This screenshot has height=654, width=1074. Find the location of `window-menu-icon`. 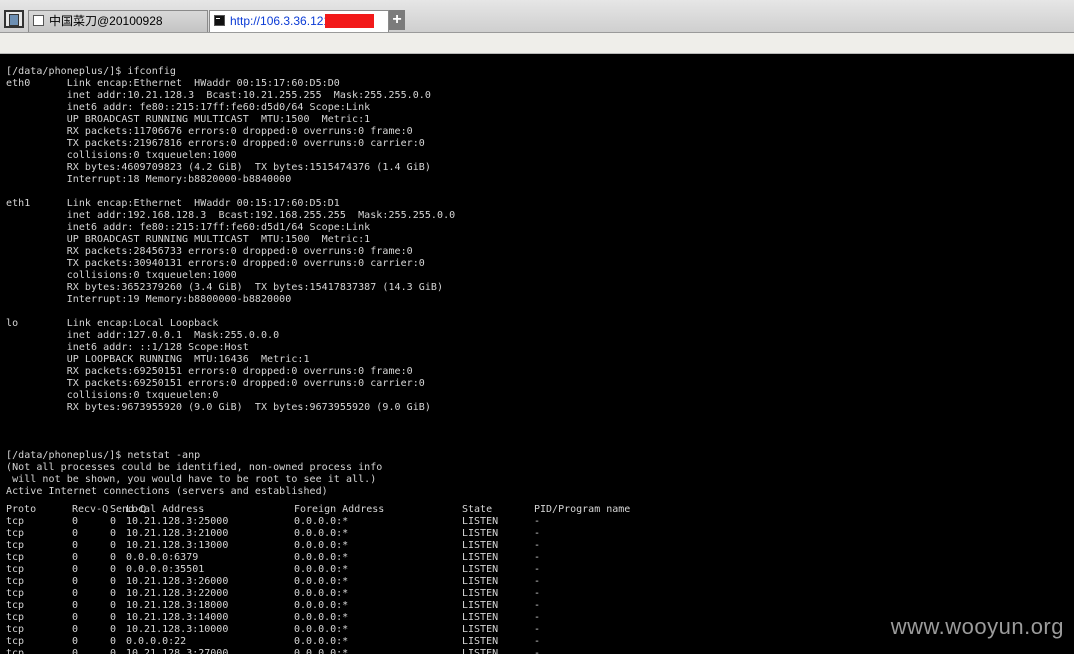

window-menu-icon is located at coordinates (14, 19).